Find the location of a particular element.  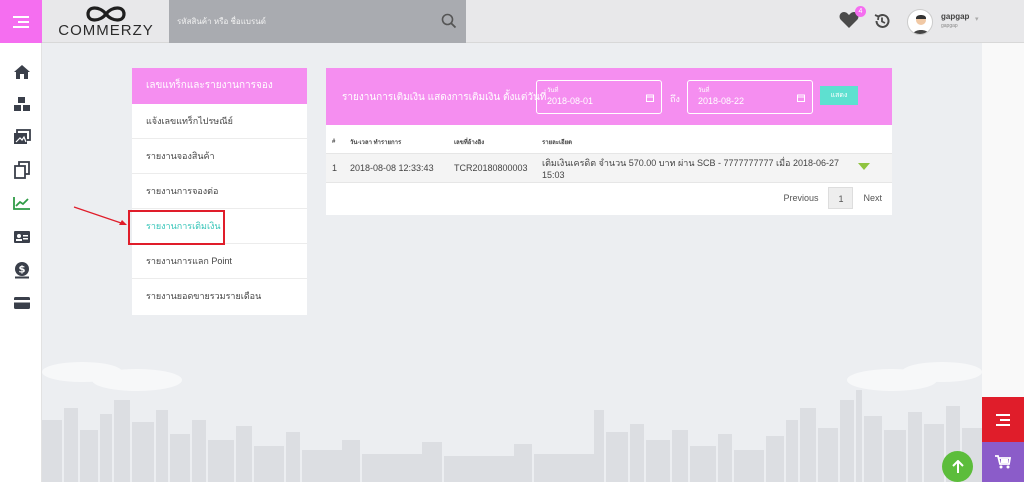

menu-item-booking-continue: รายงานการจองต่อ is located at coordinates (219, 191).